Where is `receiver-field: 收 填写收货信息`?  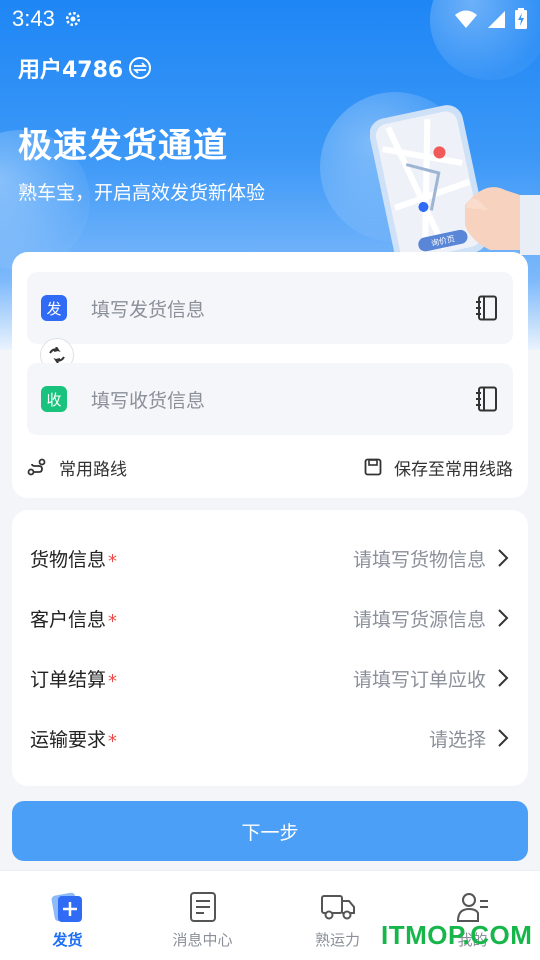
receiver-field: 收 填写收货信息 is located at coordinates (270, 399).